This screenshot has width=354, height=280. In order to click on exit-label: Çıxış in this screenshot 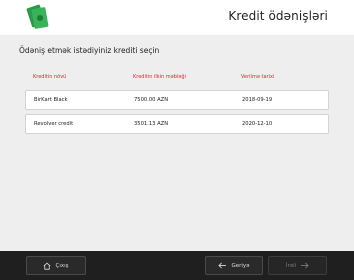, I will do `click(62, 265)`.